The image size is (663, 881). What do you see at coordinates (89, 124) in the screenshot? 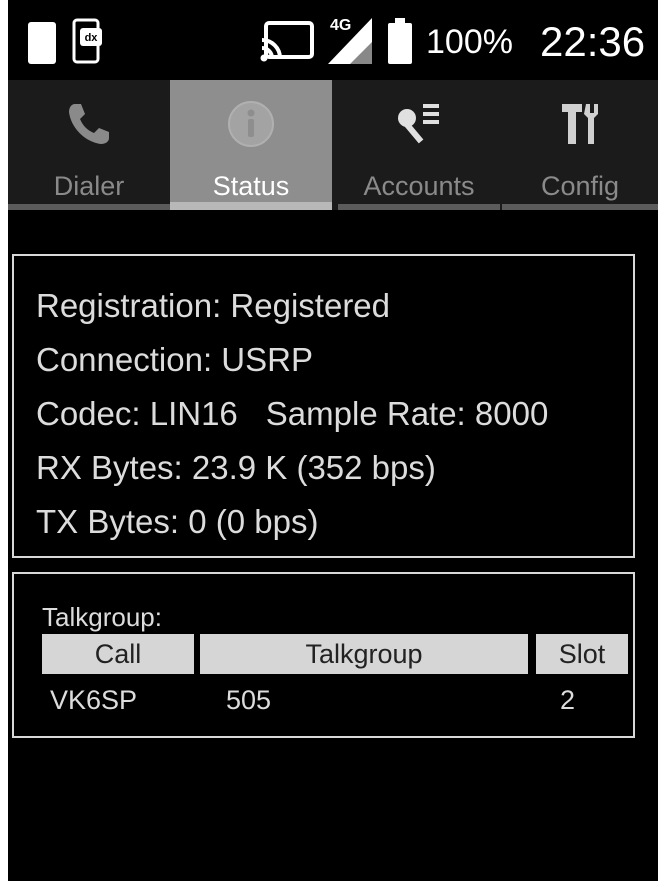
I see `phone-icon` at bounding box center [89, 124].